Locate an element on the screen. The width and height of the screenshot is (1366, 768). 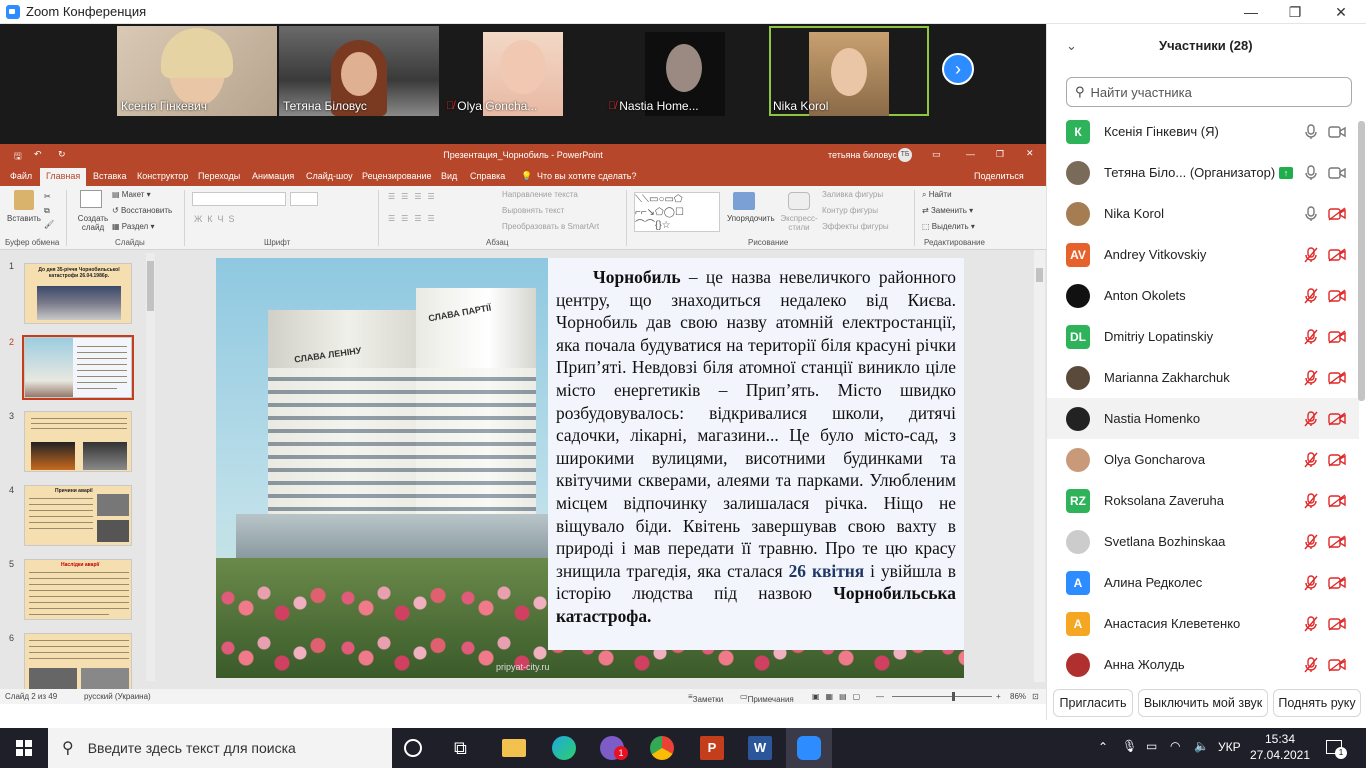
tab-insert: Вставка is located at coordinates (109, 176).